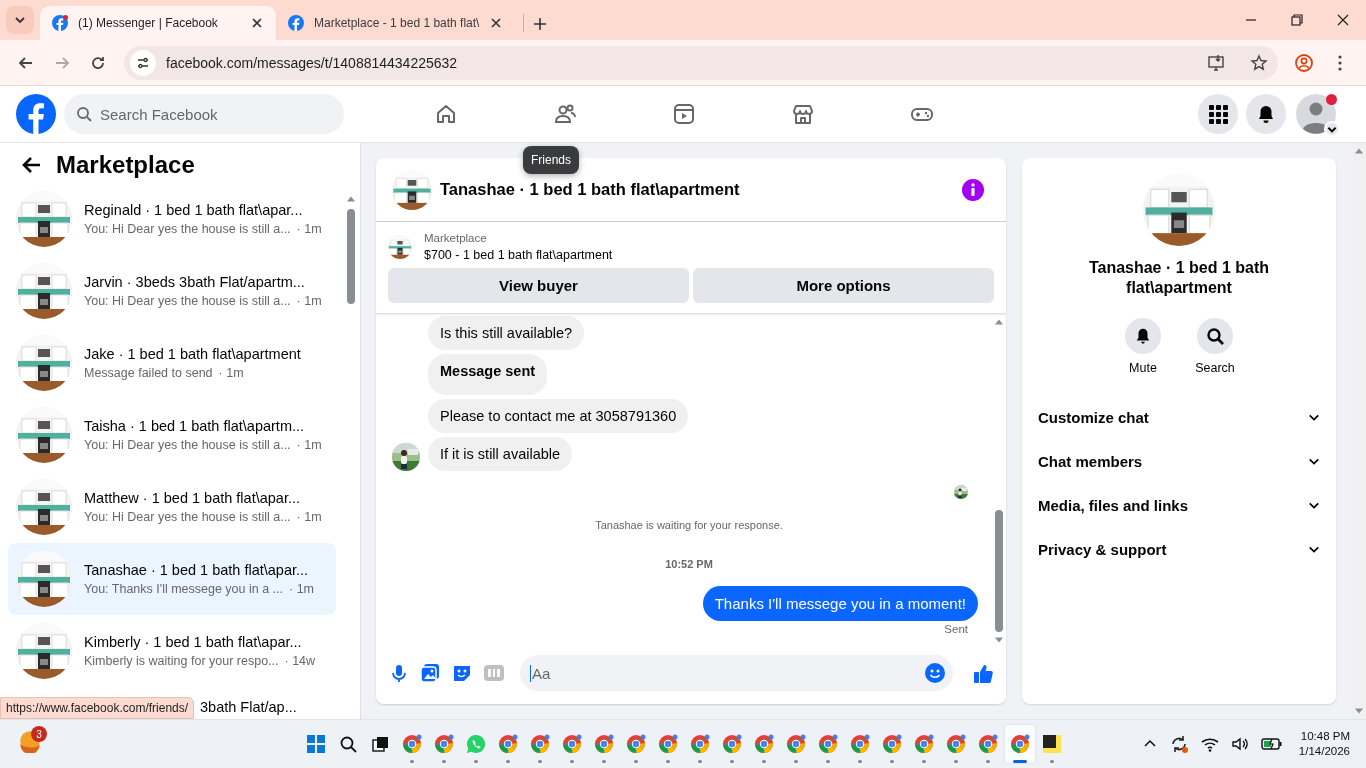 This screenshot has width=1366, height=768. I want to click on browser-tab: Marketplace - 1 bed 1 bath flat\, so click(396, 23).